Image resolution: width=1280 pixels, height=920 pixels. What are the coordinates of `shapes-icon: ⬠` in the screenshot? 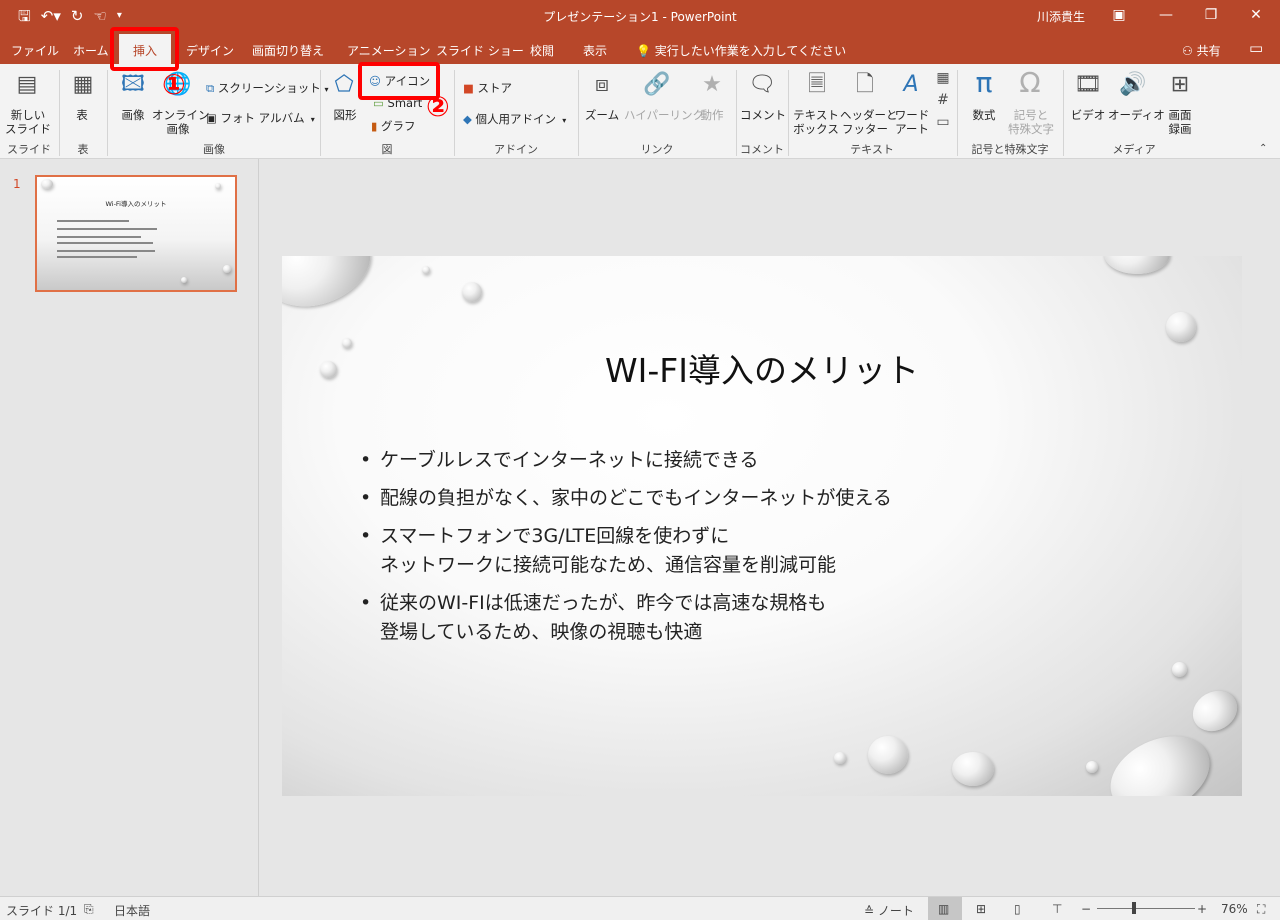 It's located at (344, 85).